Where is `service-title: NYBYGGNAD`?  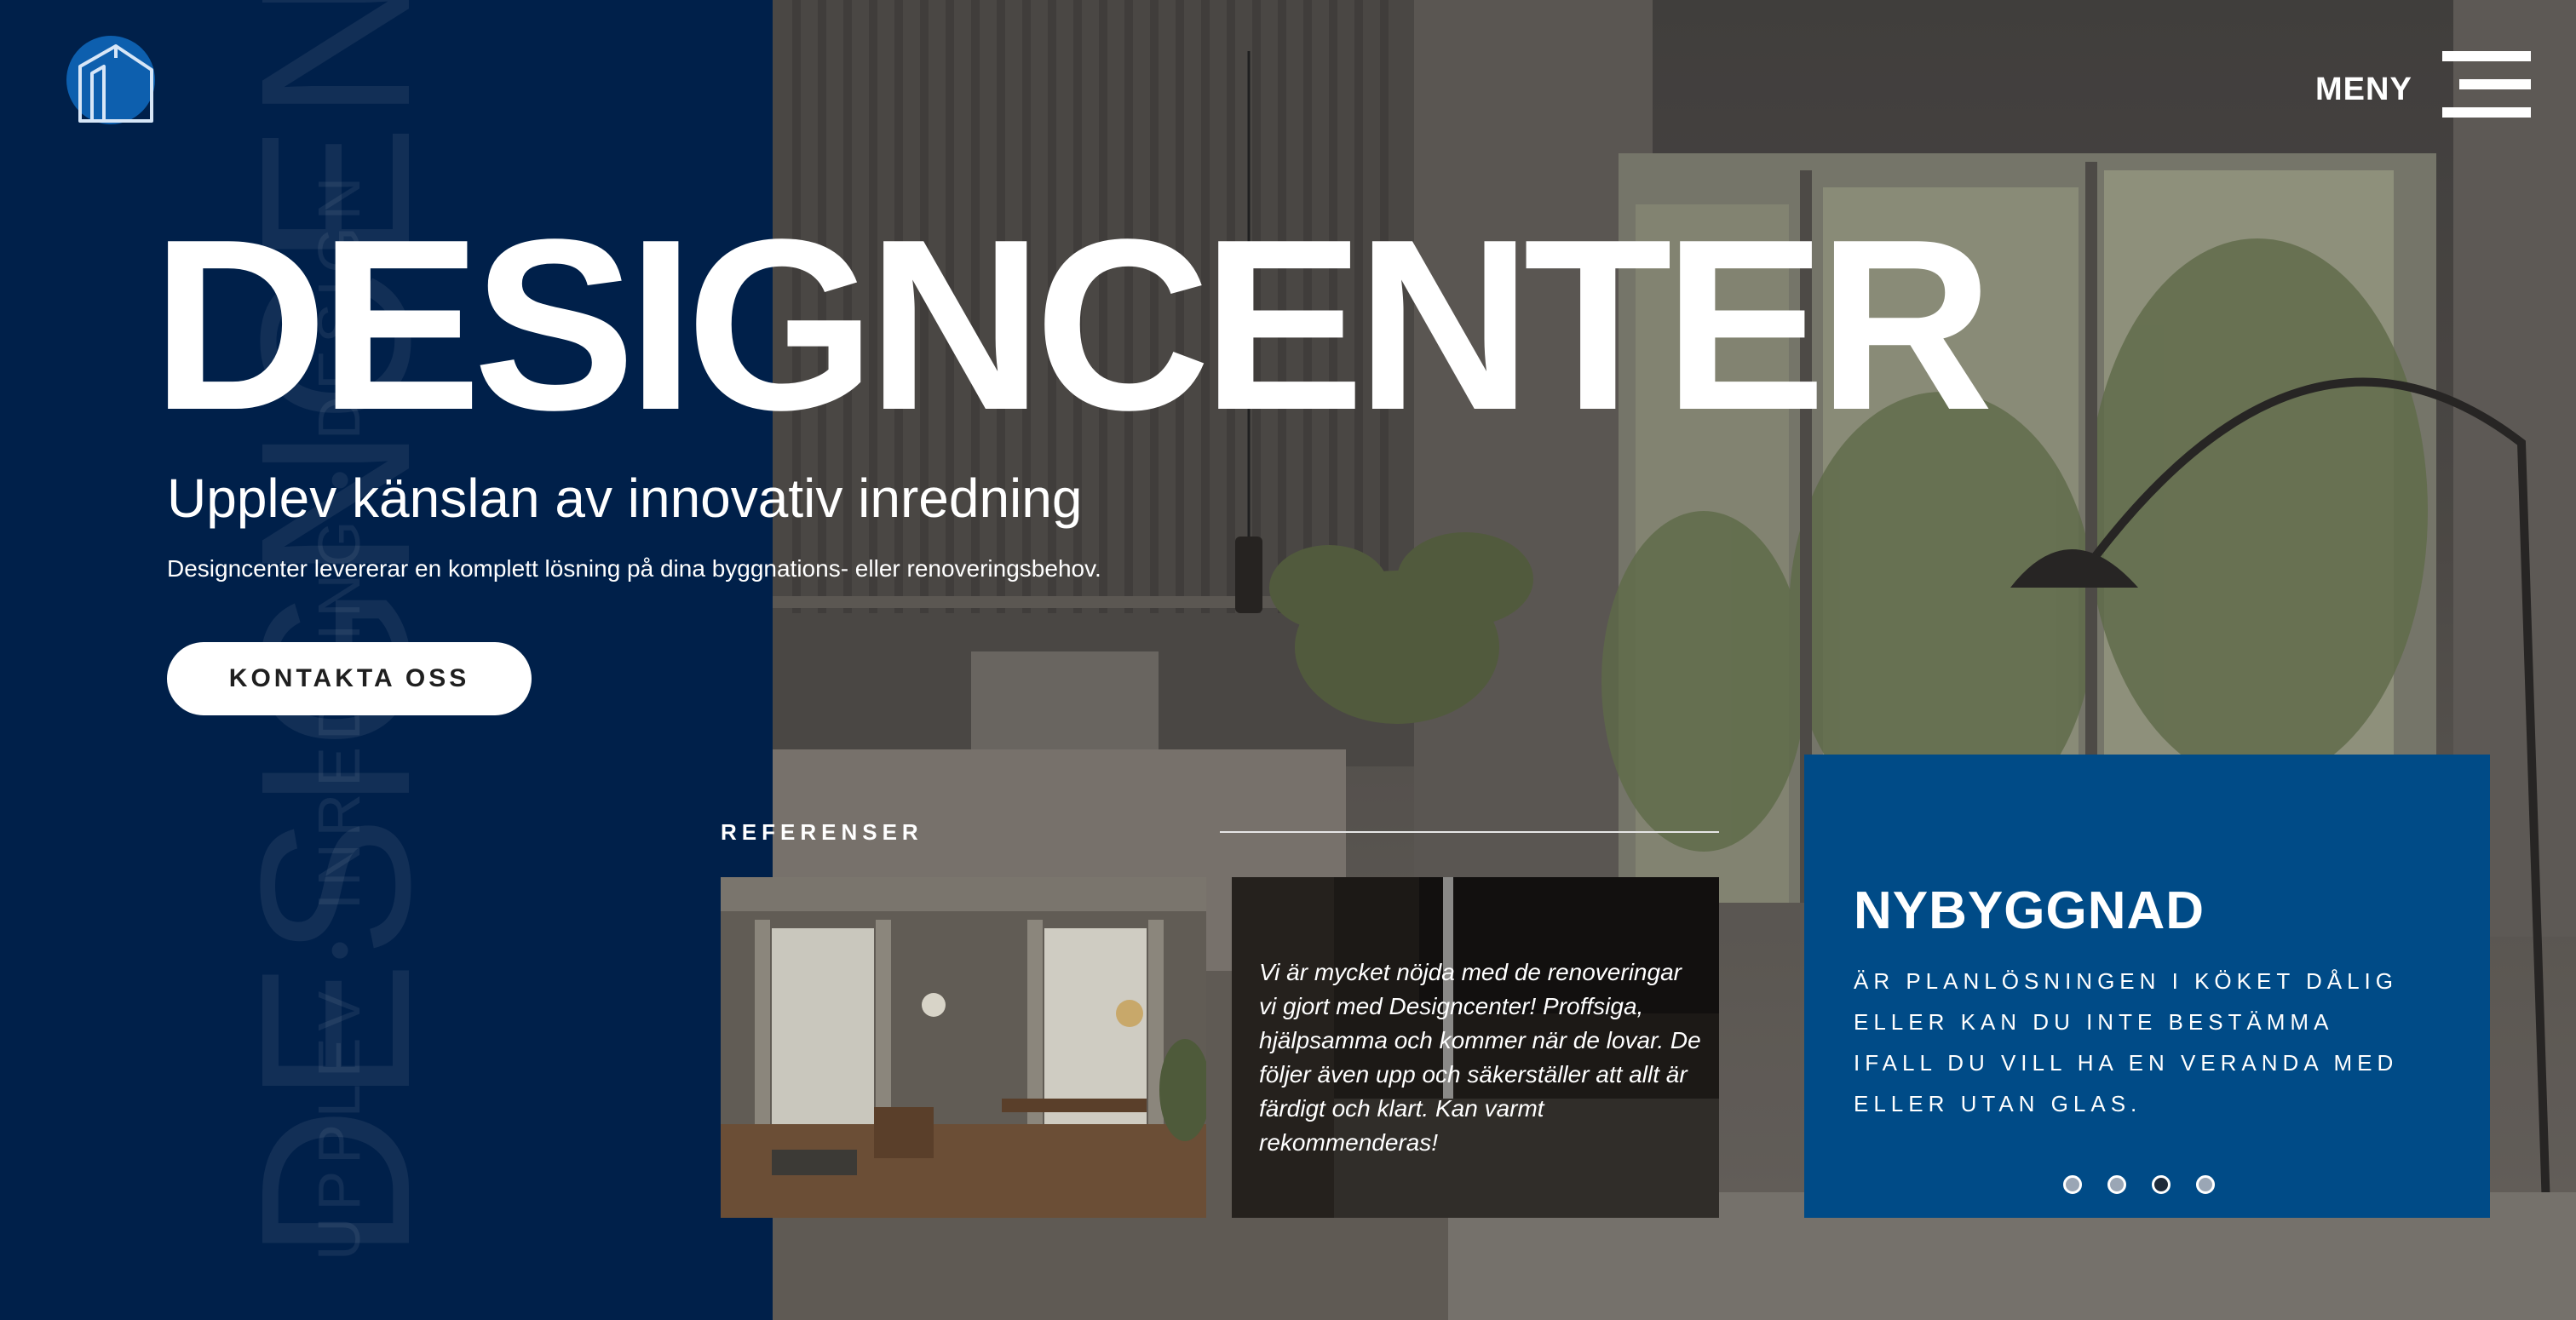 service-title: NYBYGGNAD is located at coordinates (2029, 910).